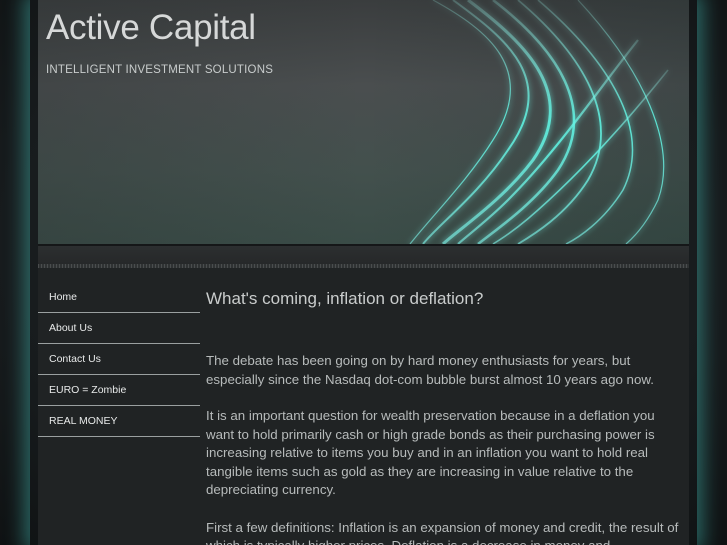 The image size is (727, 545). I want to click on site-title: Active Capital, so click(151, 27).